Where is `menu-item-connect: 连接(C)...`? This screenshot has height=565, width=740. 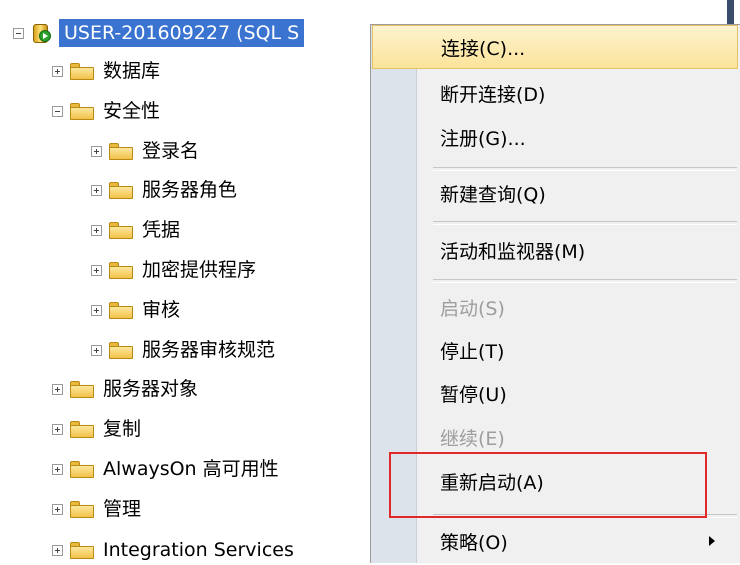 menu-item-connect: 连接(C)... is located at coordinates (555, 47).